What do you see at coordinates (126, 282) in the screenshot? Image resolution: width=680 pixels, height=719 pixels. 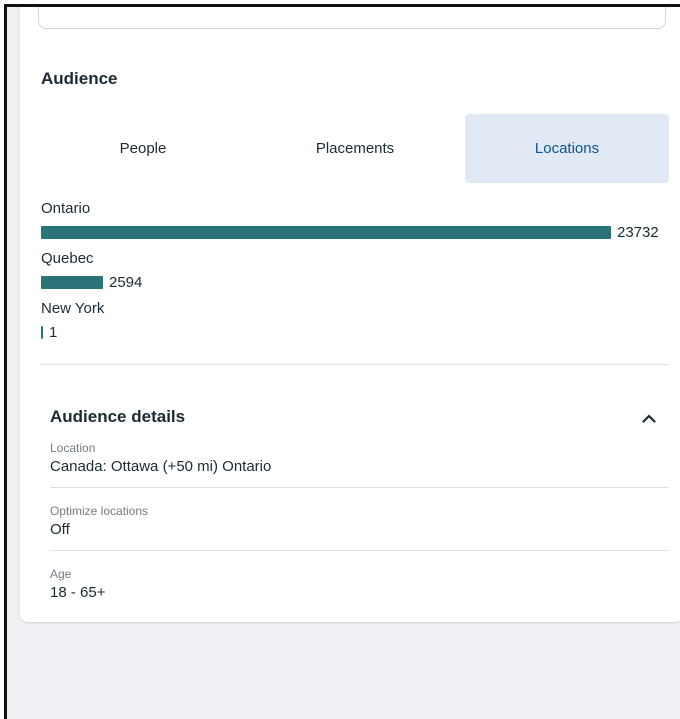 I see `location-value: 2594` at bounding box center [126, 282].